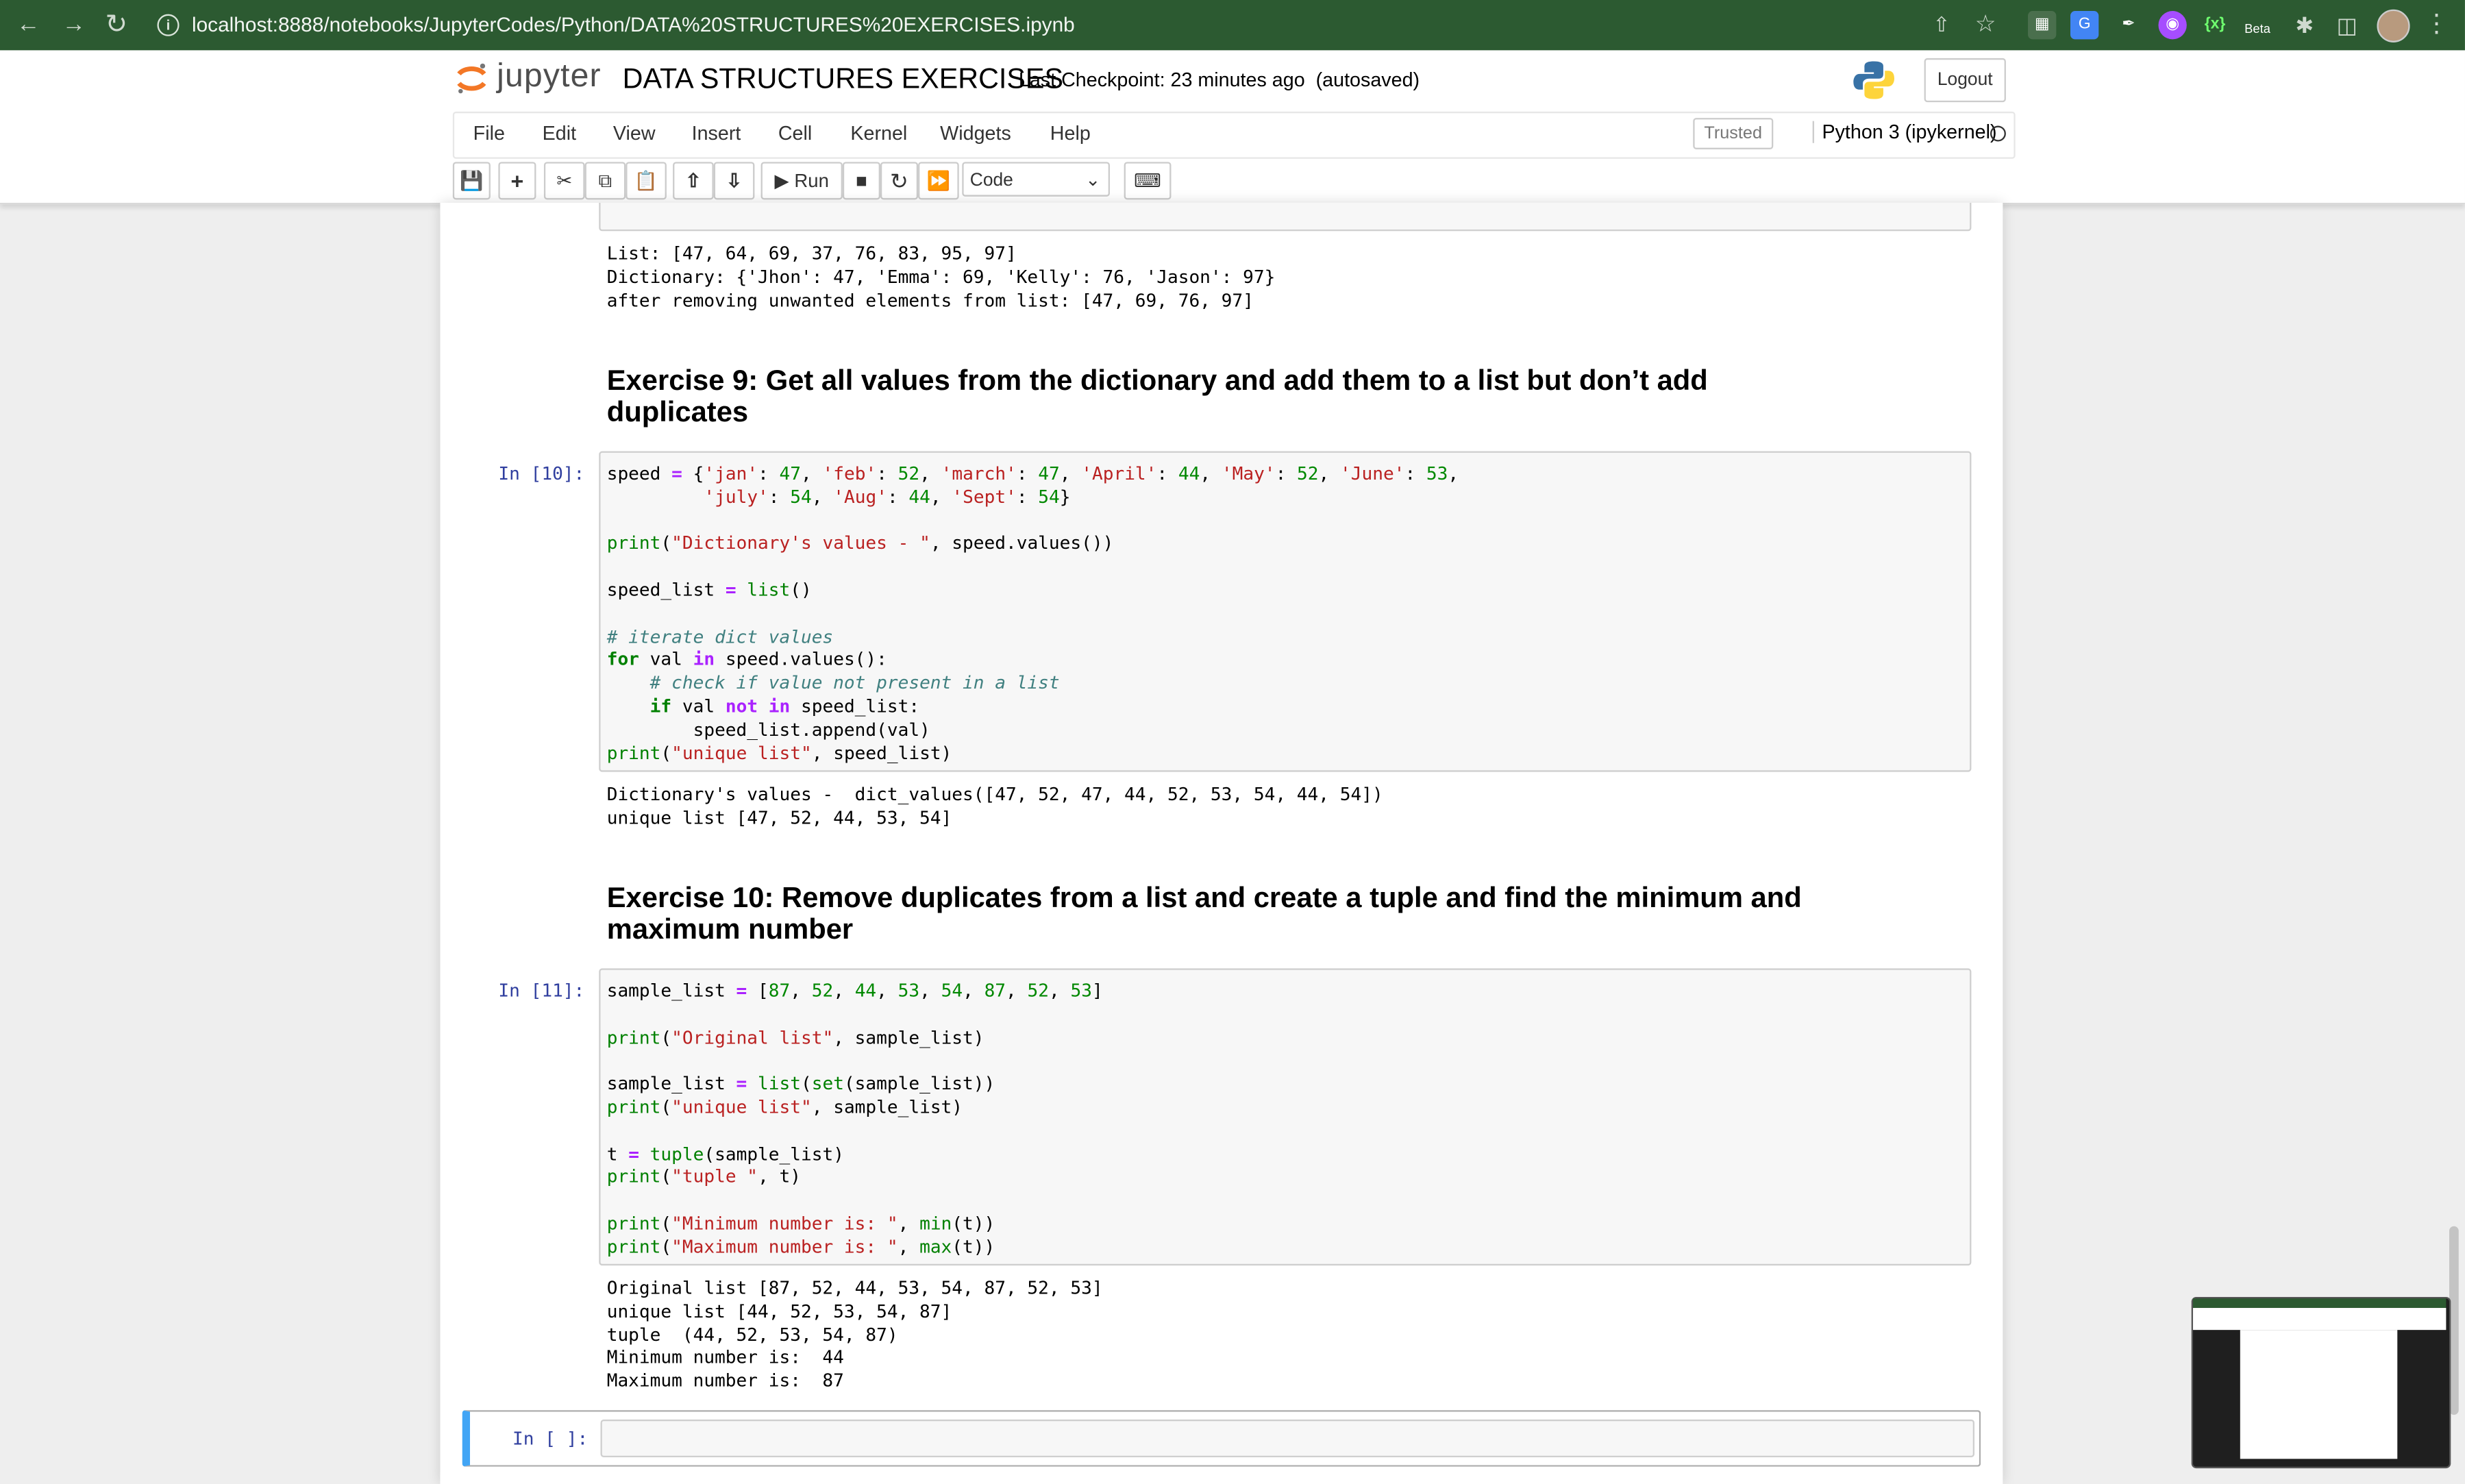 This screenshot has height=1484, width=2465. Describe the element at coordinates (1070, 134) in the screenshot. I see `menu-help: Help` at that location.